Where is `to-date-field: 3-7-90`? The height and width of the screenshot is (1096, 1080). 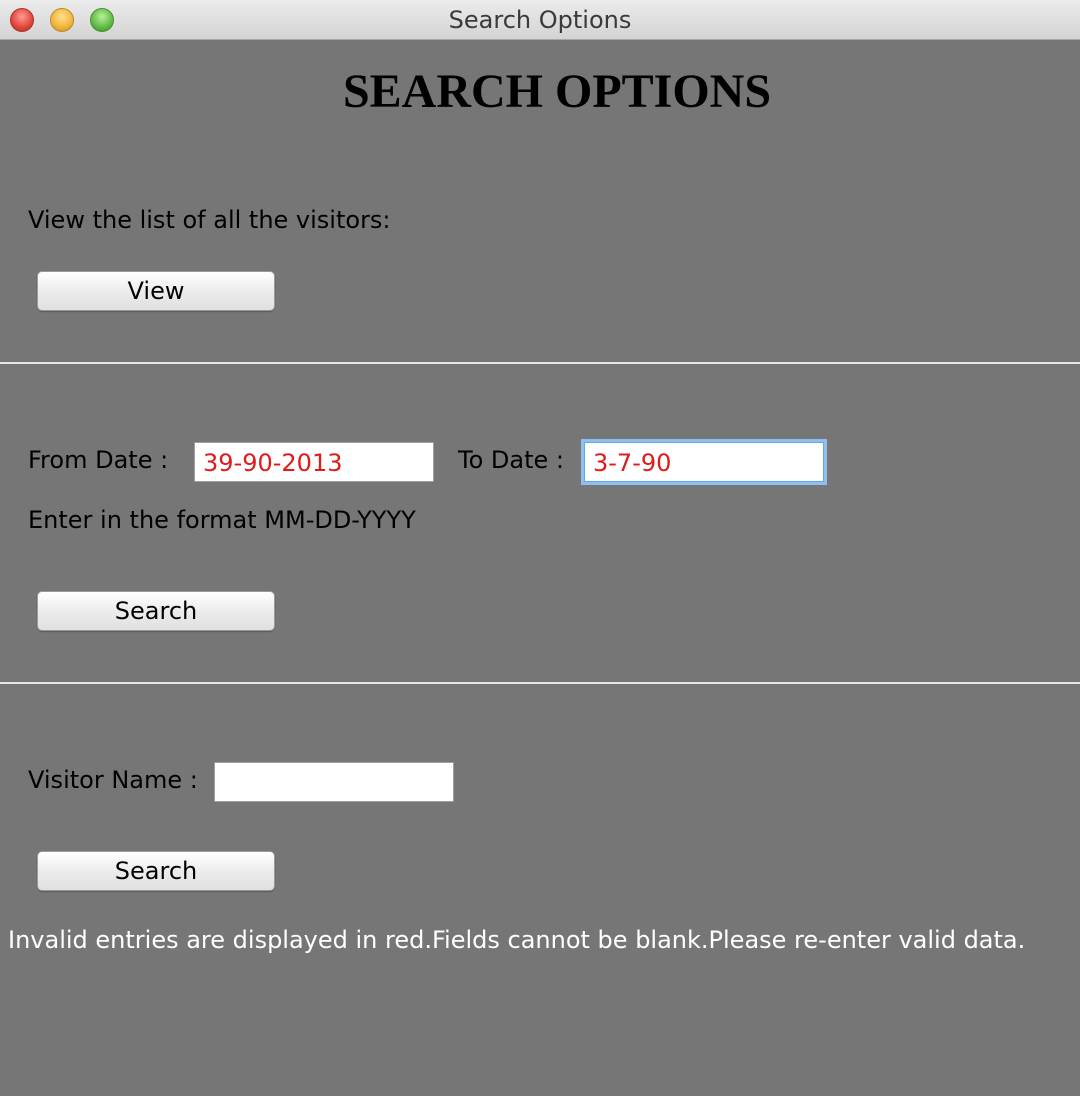 to-date-field: 3-7-90 is located at coordinates (704, 462).